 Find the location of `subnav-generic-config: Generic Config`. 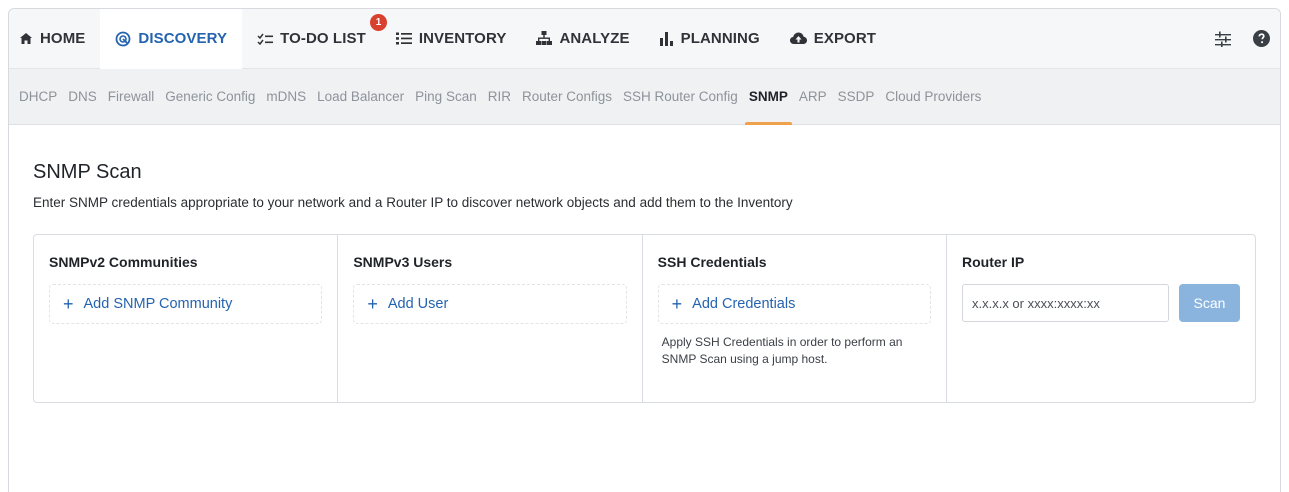

subnav-generic-config: Generic Config is located at coordinates (210, 97).